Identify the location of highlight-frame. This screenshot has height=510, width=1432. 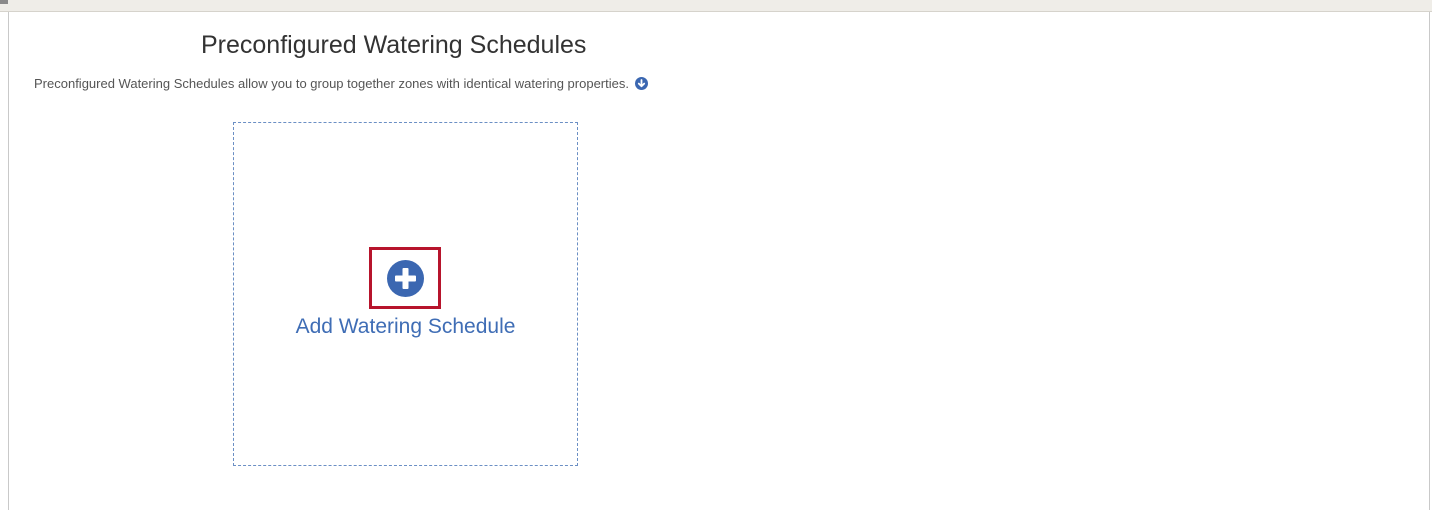
(405, 278).